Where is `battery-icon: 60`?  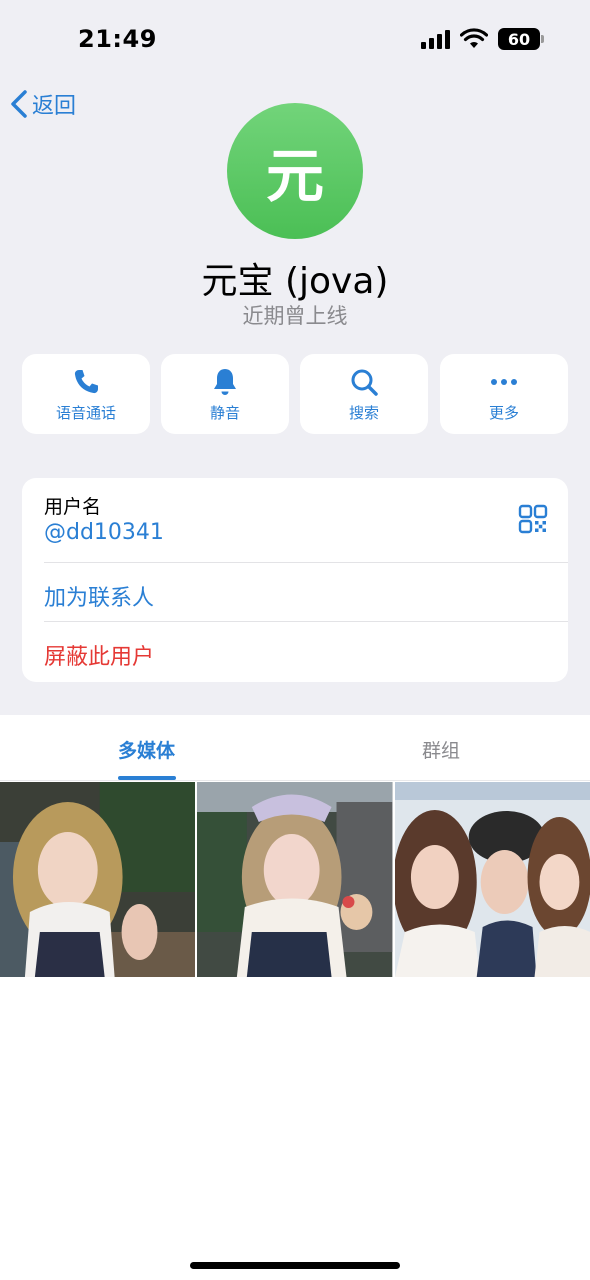
battery-icon: 60 is located at coordinates (521, 39).